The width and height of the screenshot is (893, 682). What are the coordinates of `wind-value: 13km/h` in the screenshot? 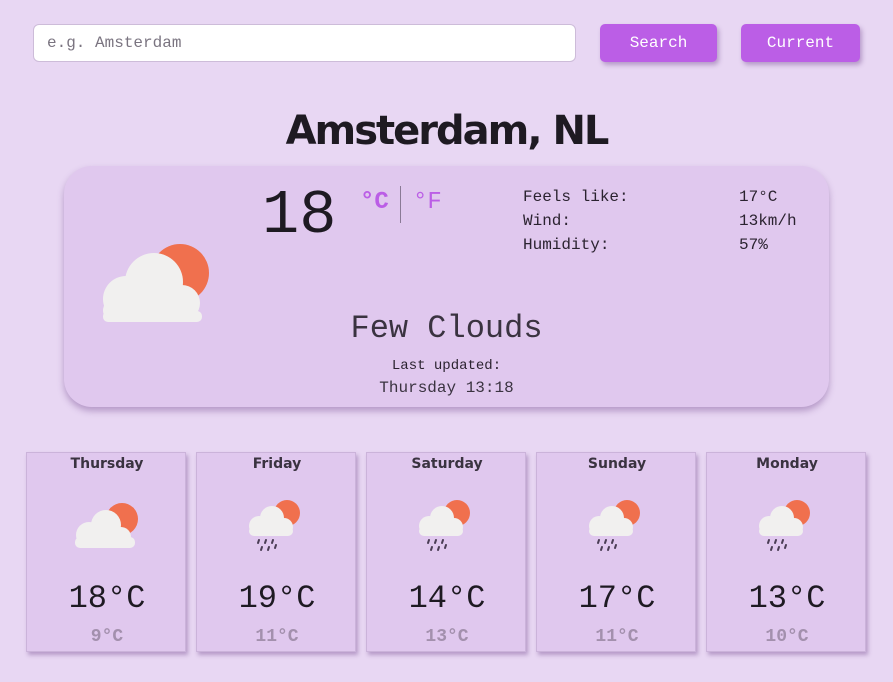 It's located at (768, 221).